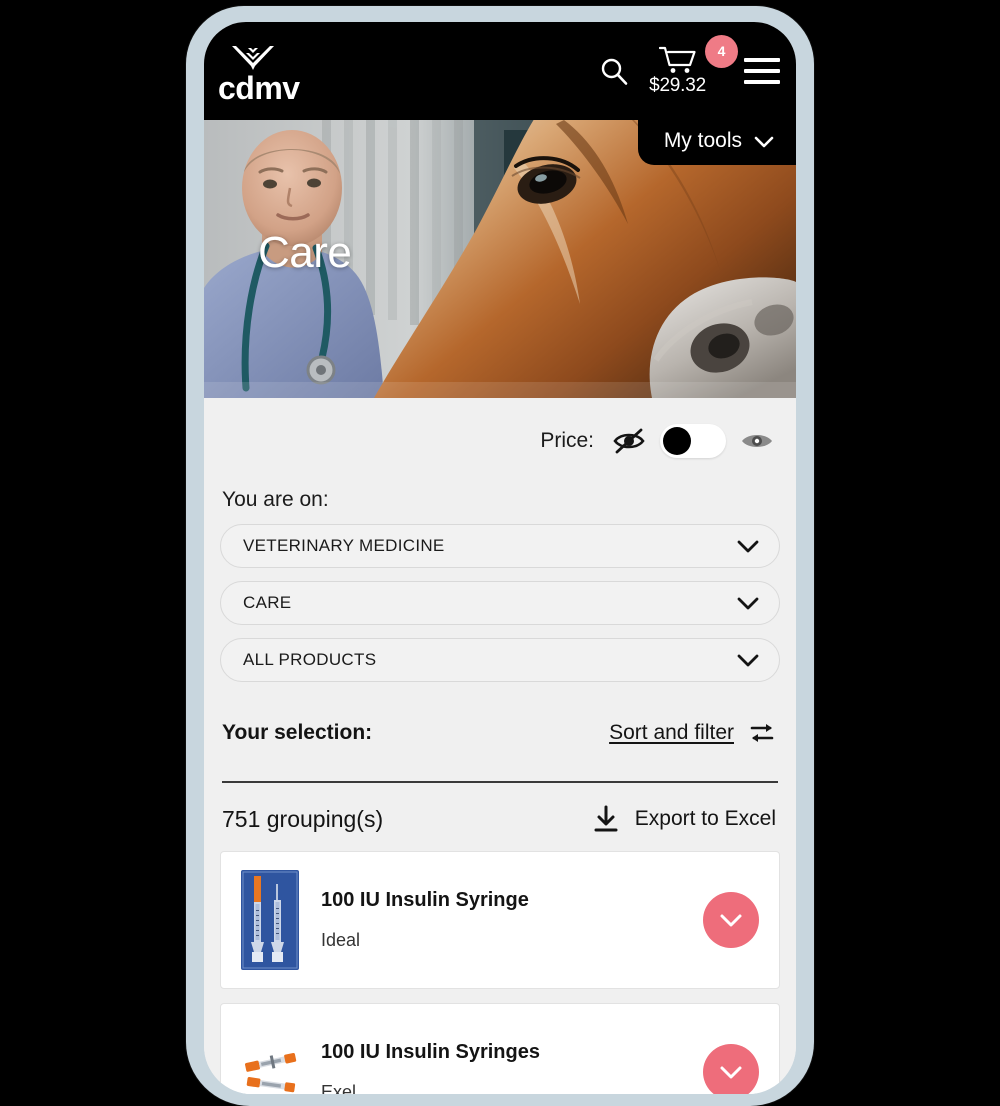 Image resolution: width=1000 pixels, height=1106 pixels. What do you see at coordinates (267, 602) in the screenshot?
I see `select-label: CARE` at bounding box center [267, 602].